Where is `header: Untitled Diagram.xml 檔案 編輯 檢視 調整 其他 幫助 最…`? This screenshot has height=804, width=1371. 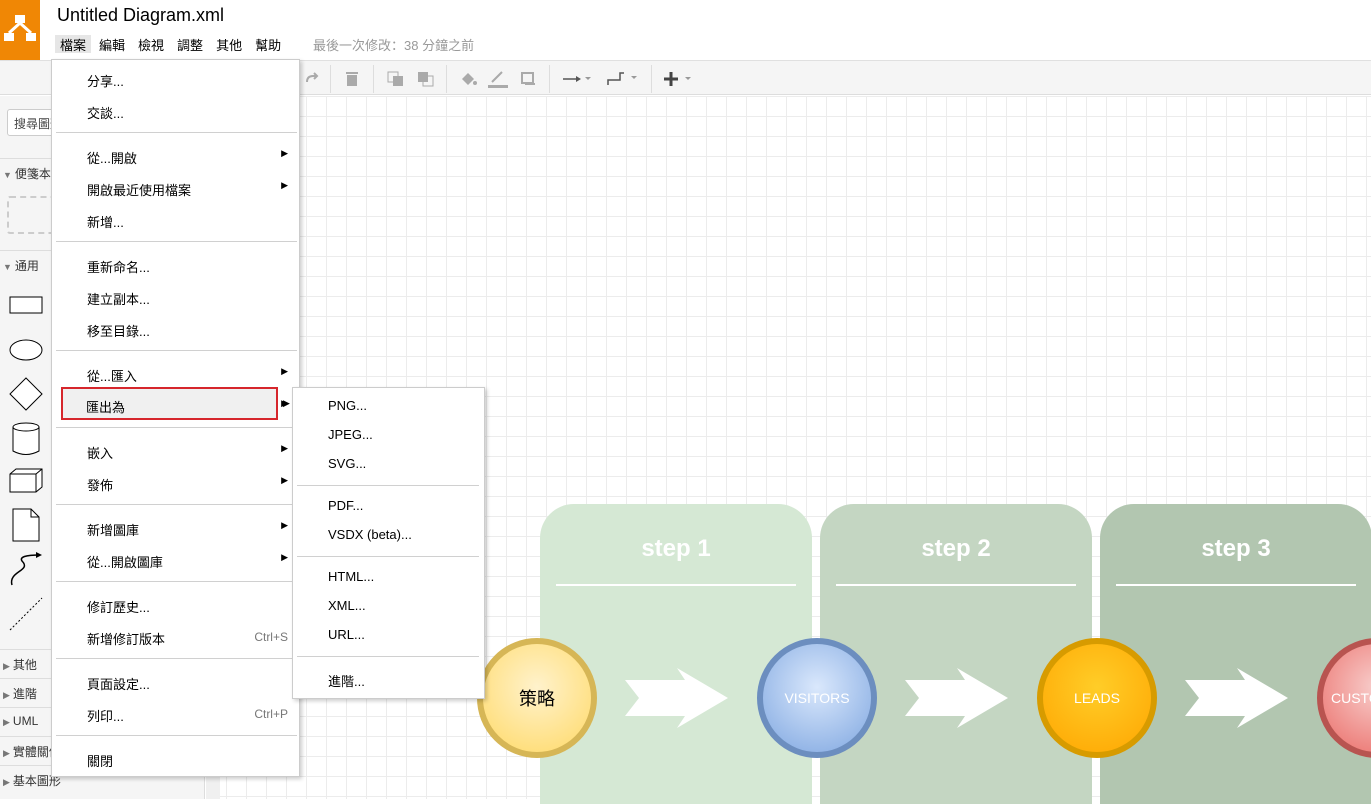 header: Untitled Diagram.xml 檔案 編輯 檢視 調整 其他 幫助 最… is located at coordinates (685, 30).